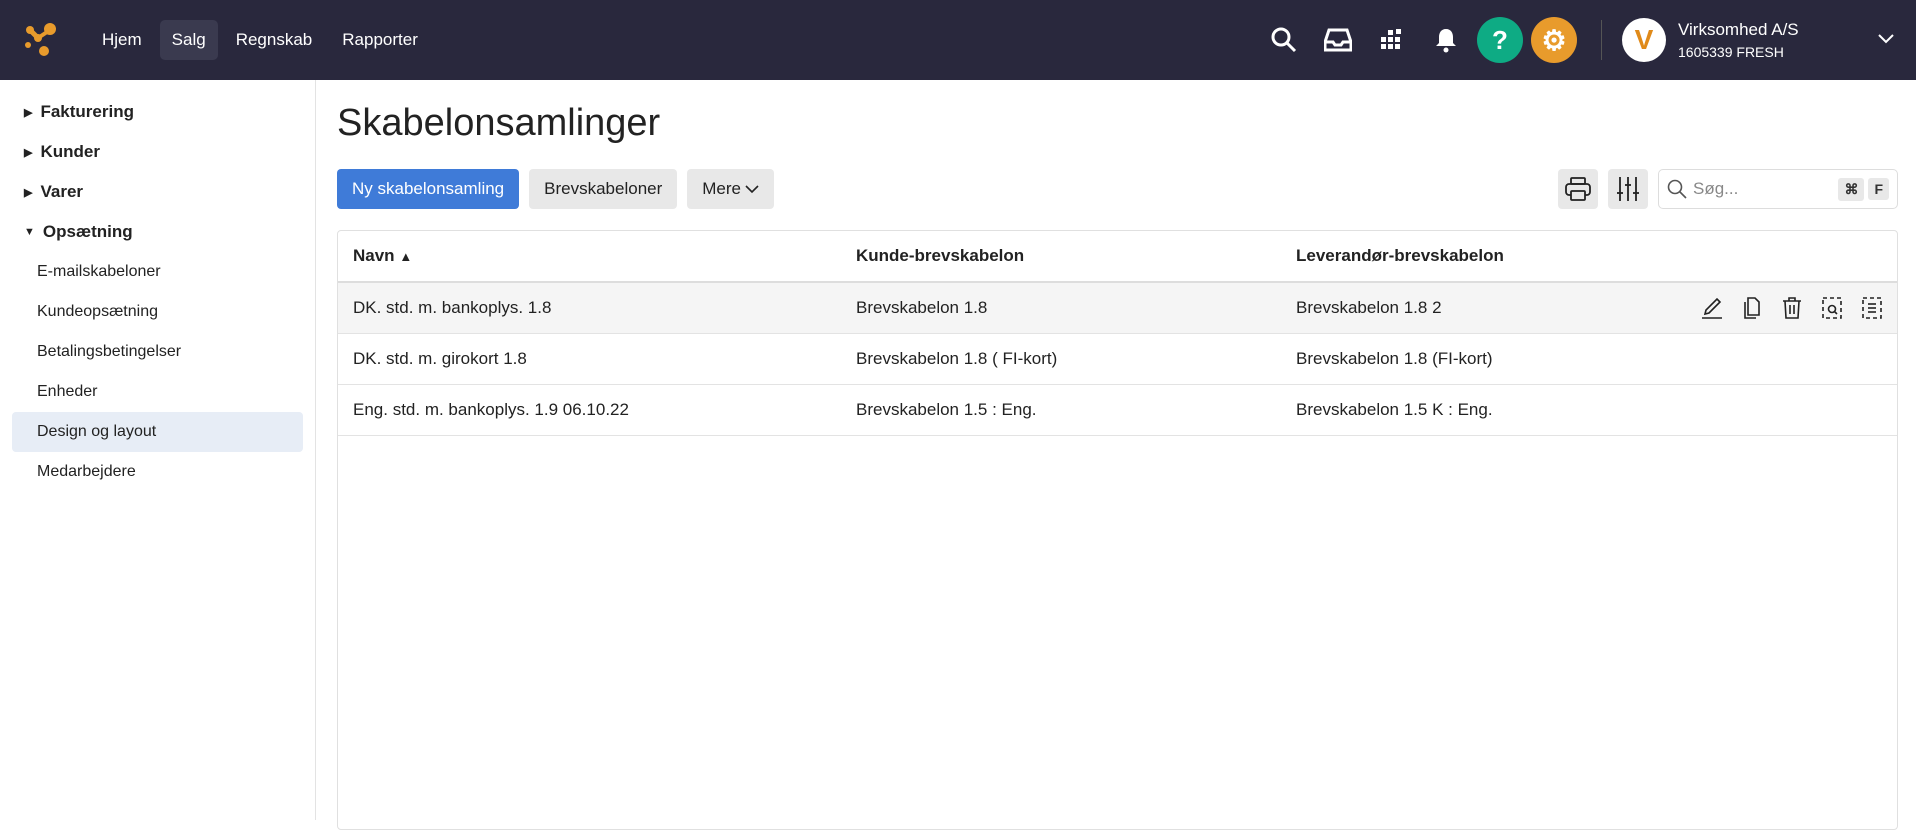  I want to click on copy-icon, so click(1752, 308).